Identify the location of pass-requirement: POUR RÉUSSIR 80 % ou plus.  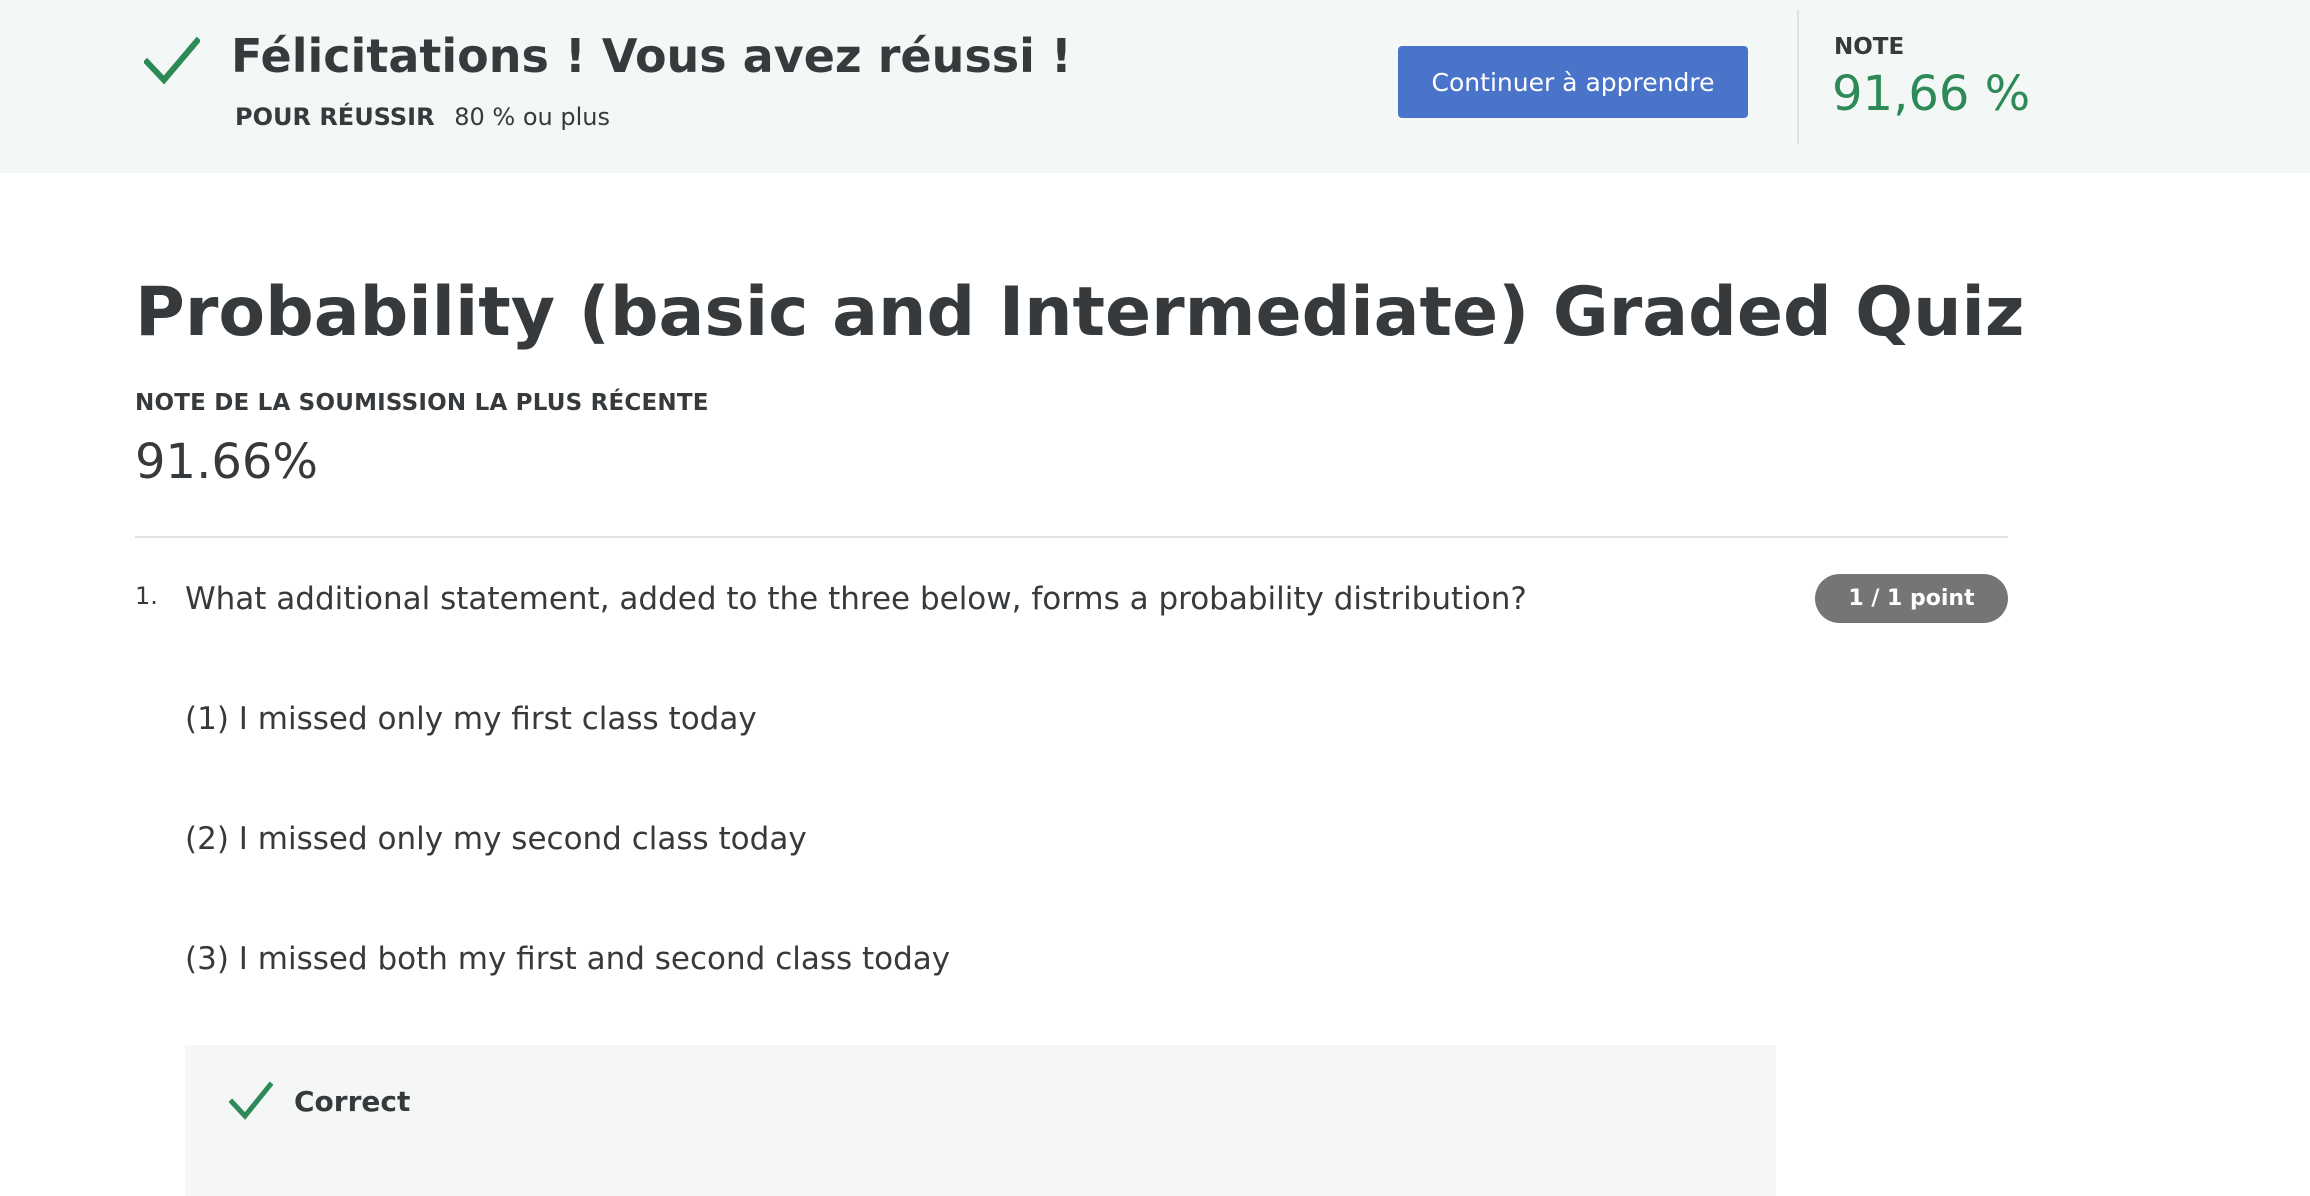
(422, 117).